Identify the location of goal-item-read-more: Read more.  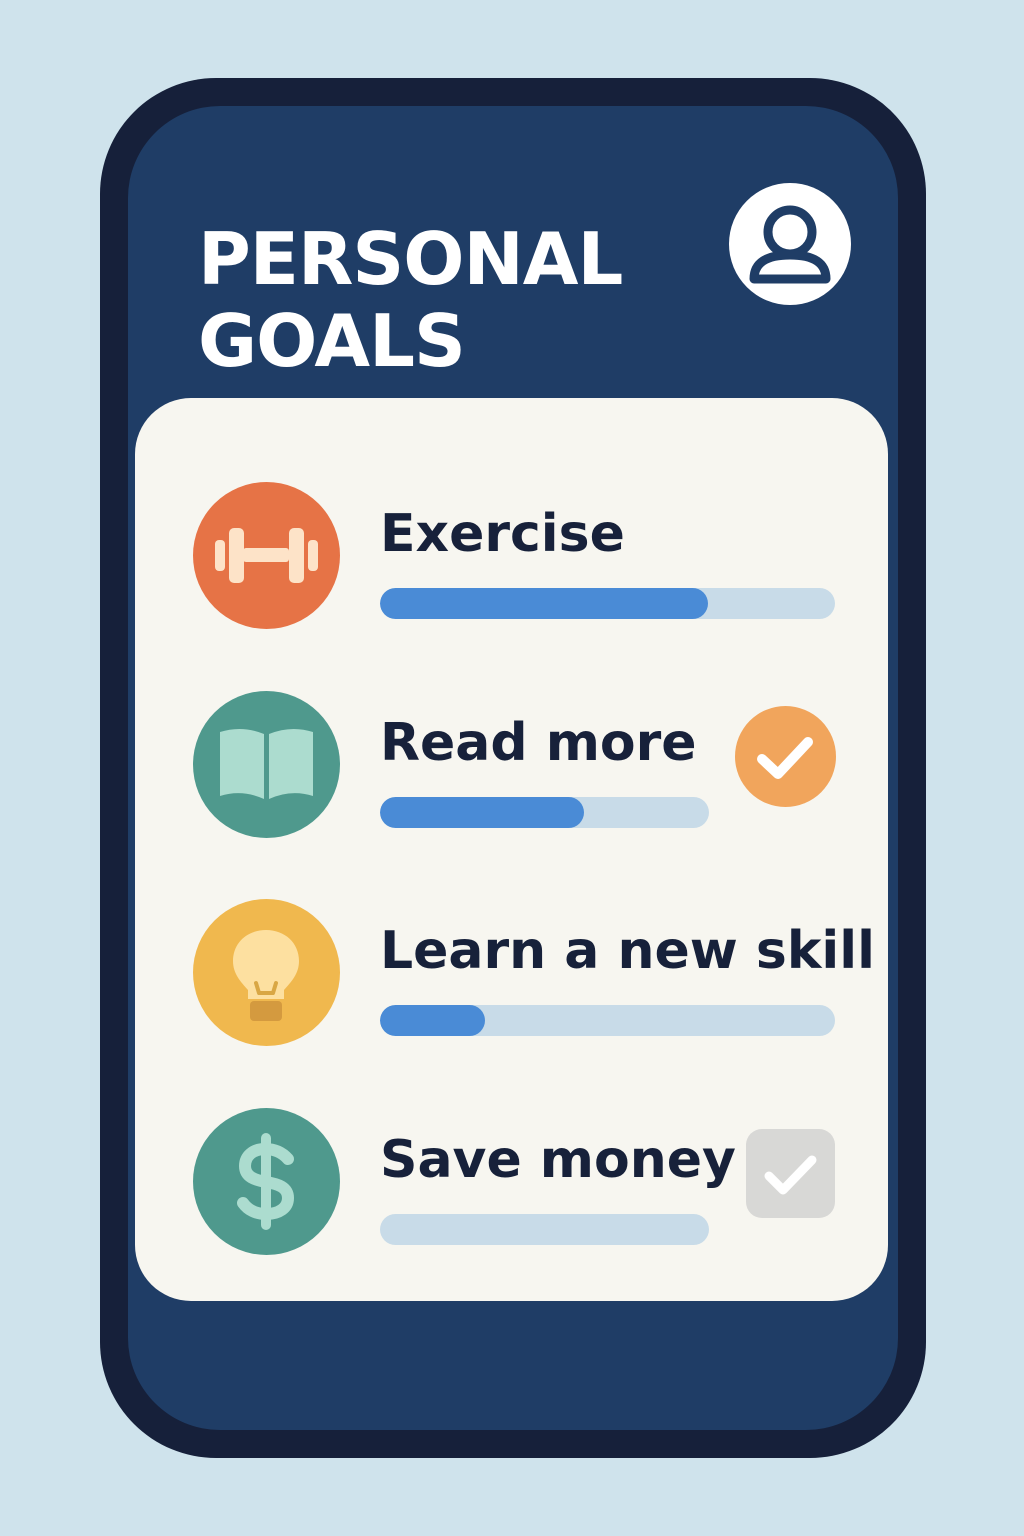
(511, 766).